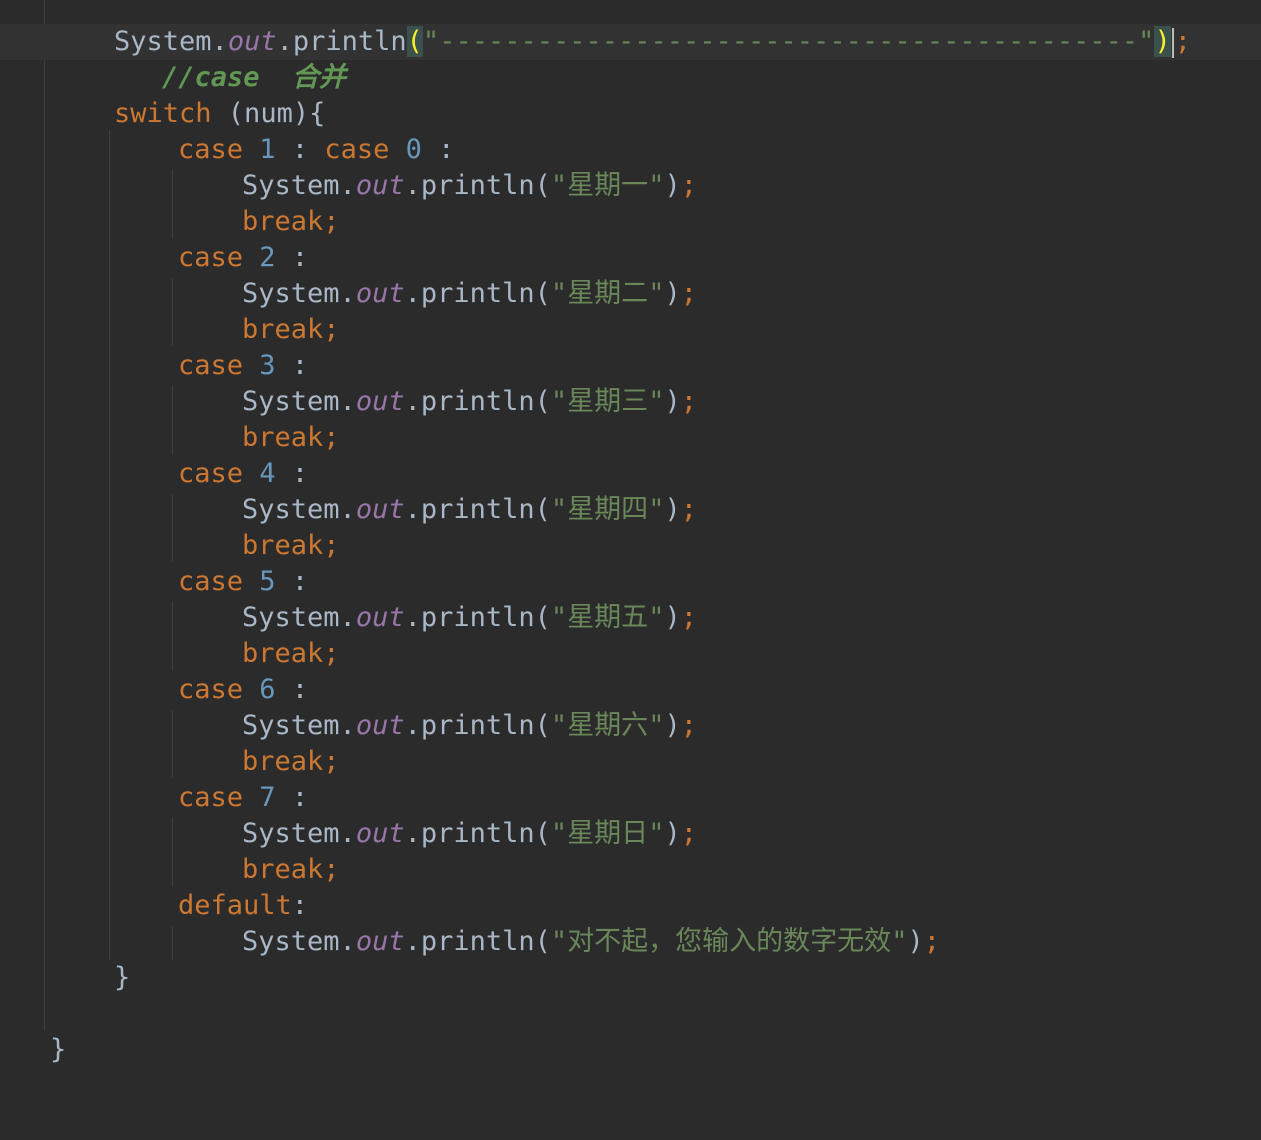 The height and width of the screenshot is (1140, 1261). I want to click on code-line-case-1: case 2 :, so click(630, 258).